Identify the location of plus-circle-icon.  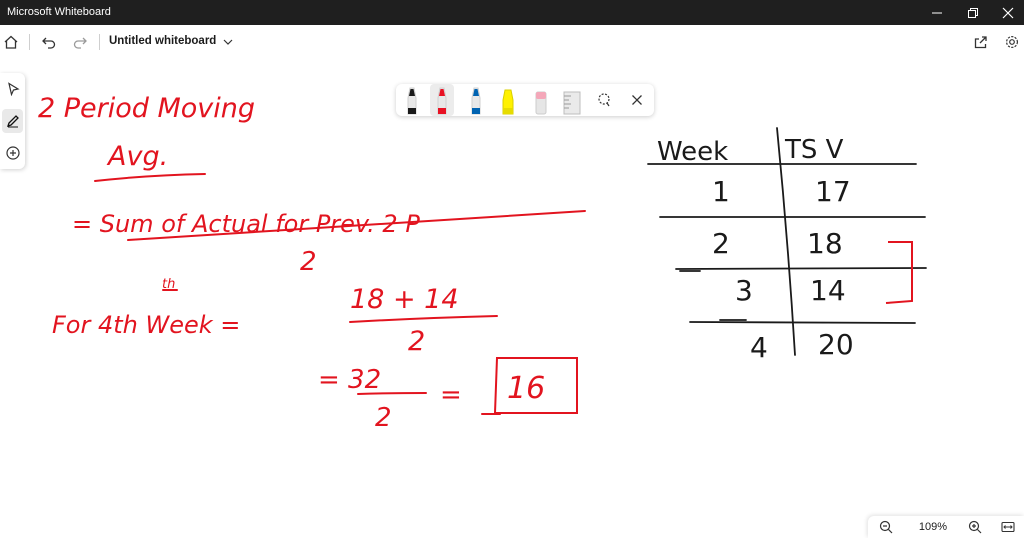
(12, 153).